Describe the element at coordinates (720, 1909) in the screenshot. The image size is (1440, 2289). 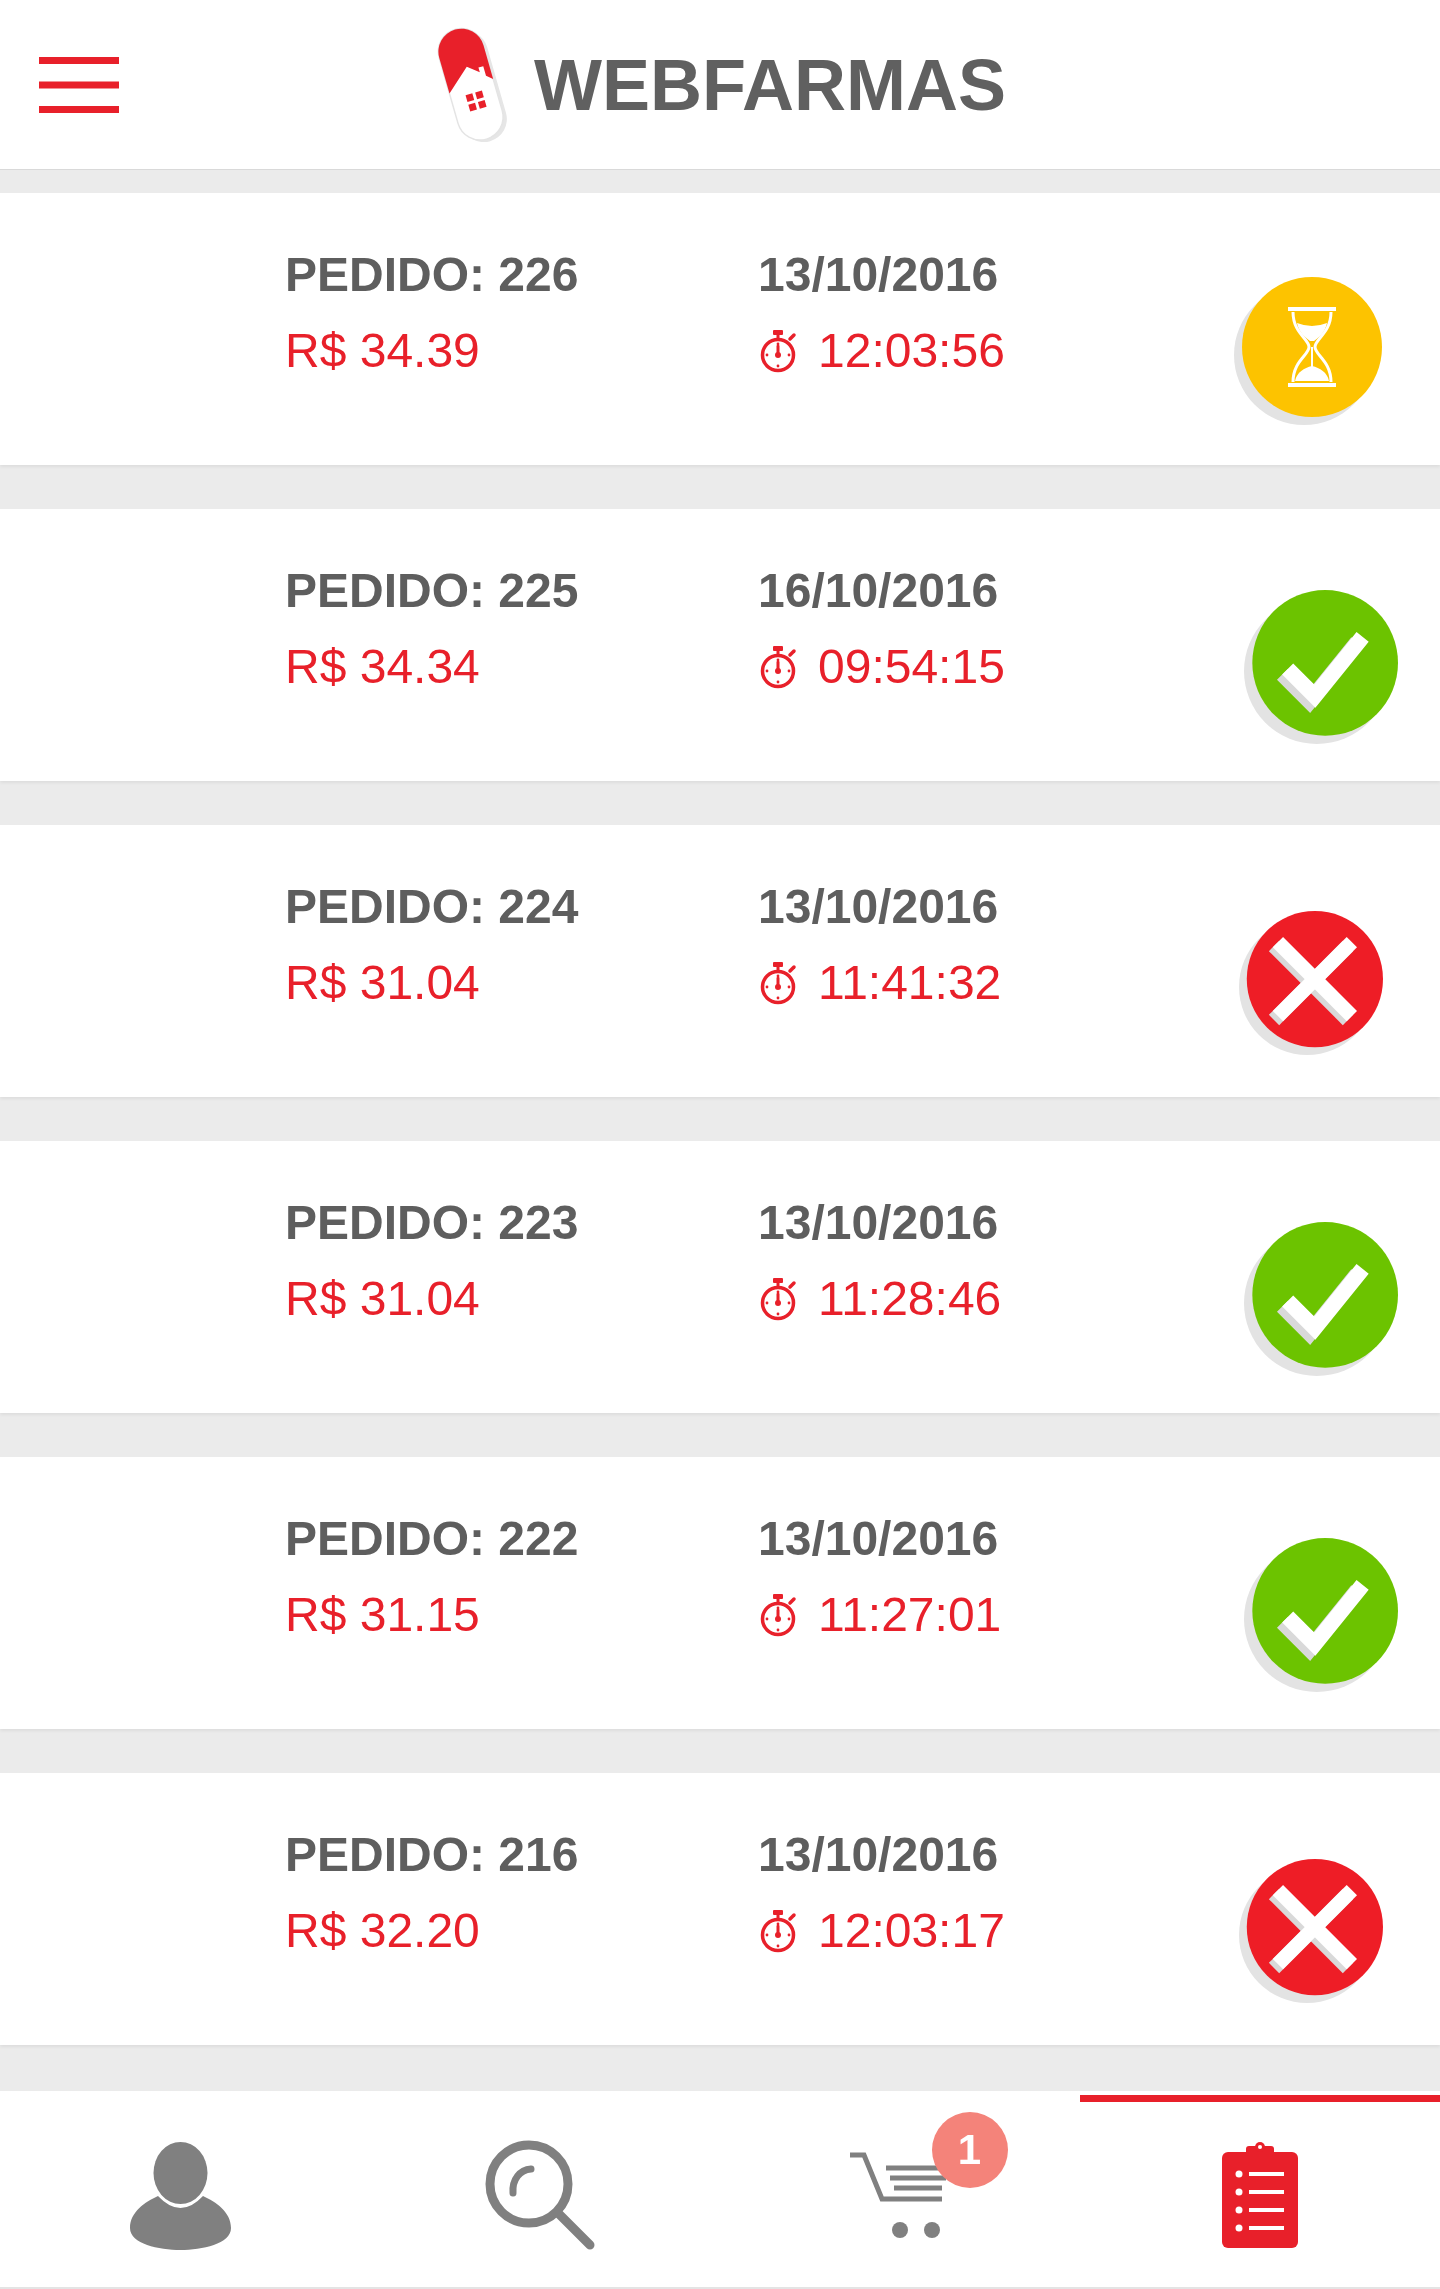
I see `order-card: PEDIDO: 216 R$ 32.20 13/10/2016 12:03:17` at that location.